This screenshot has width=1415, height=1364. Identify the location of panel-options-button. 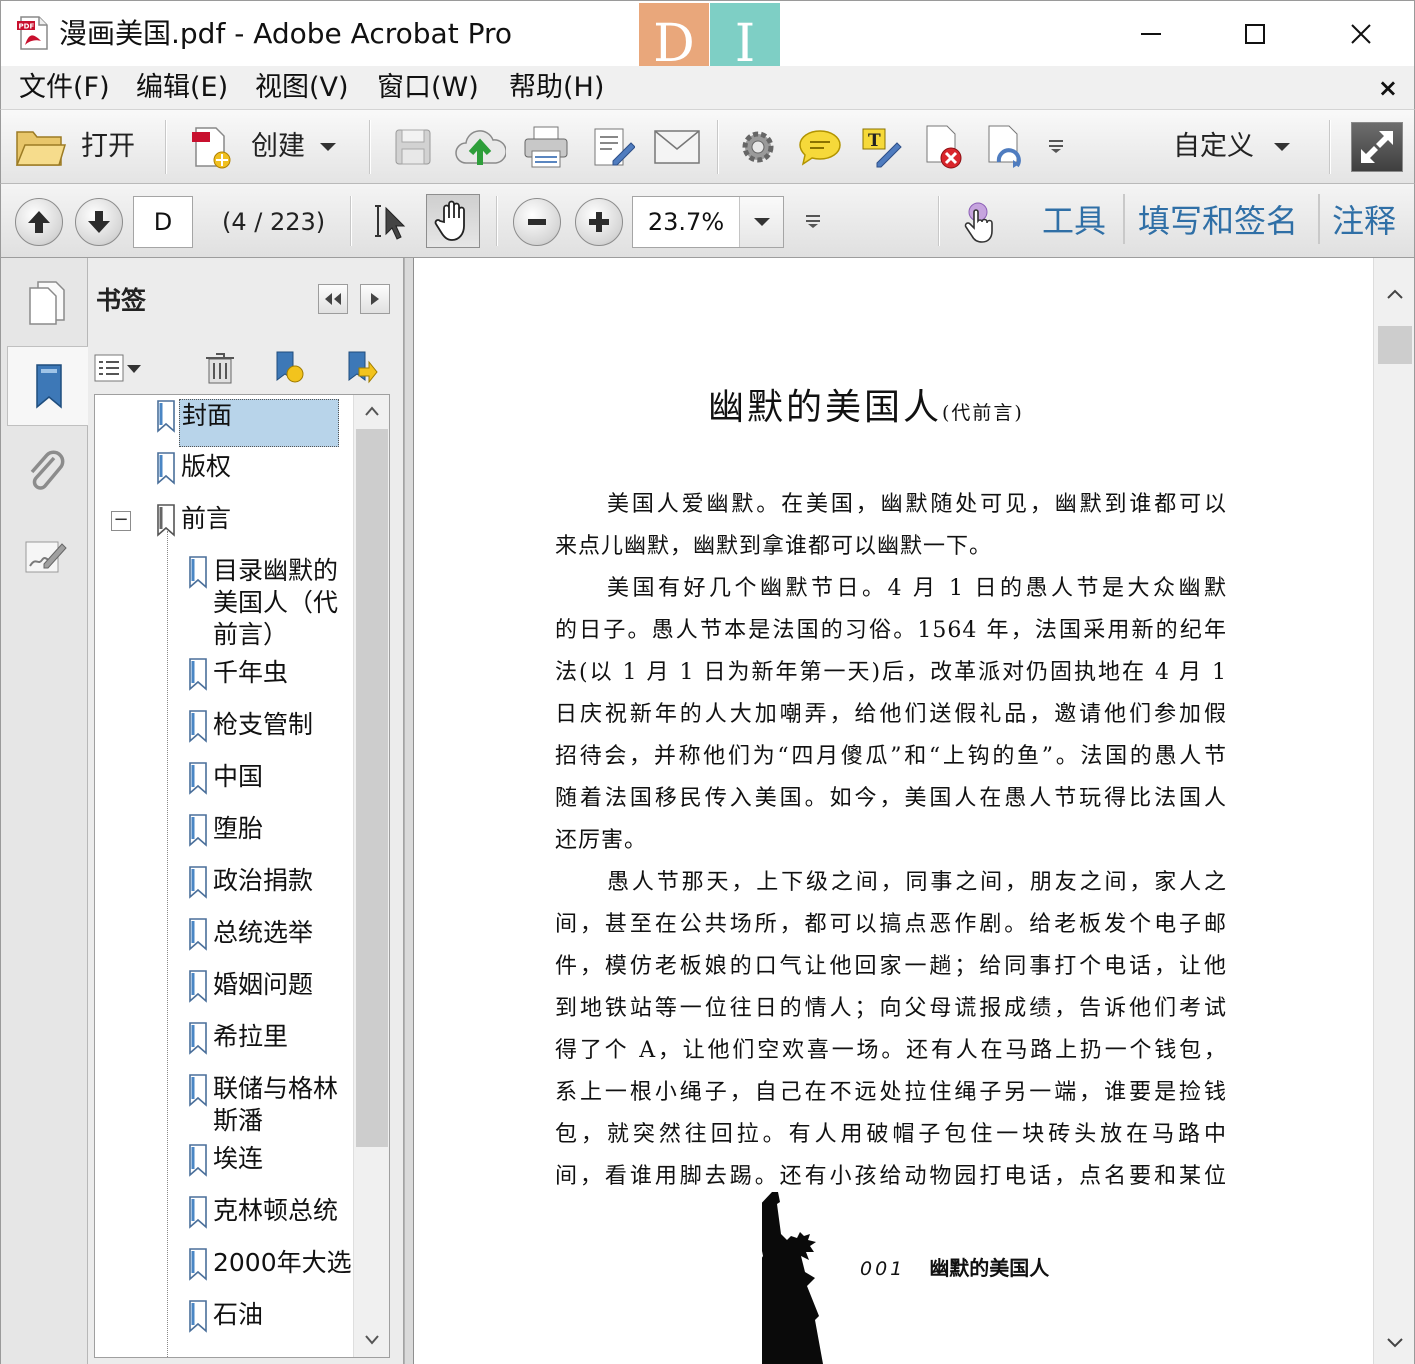
(375, 299).